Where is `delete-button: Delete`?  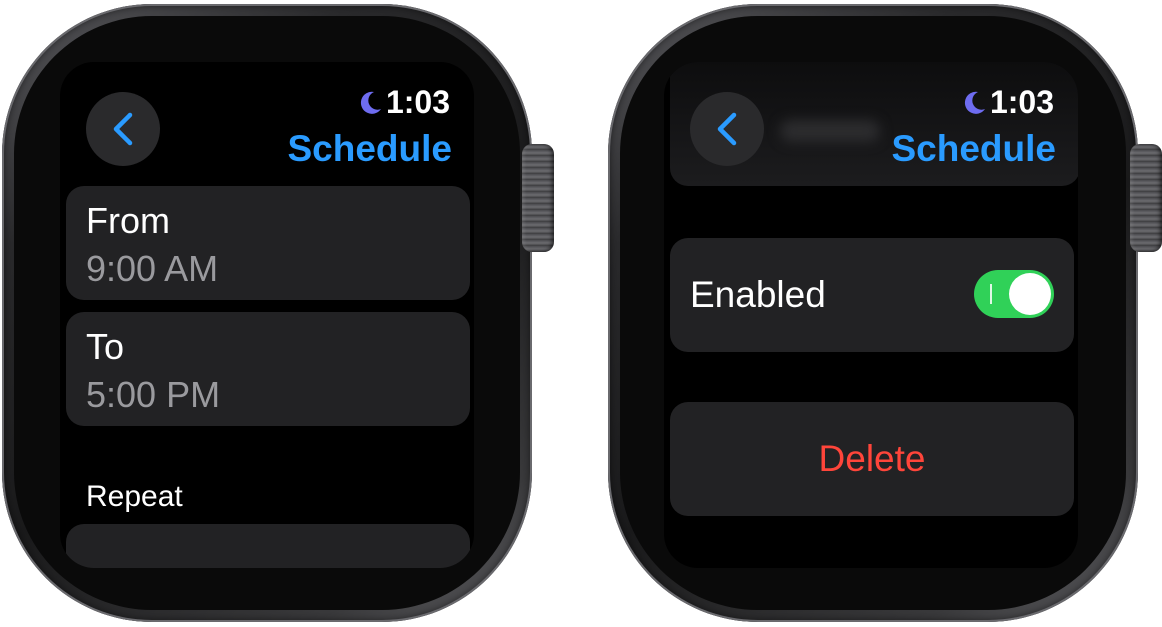
delete-button: Delete is located at coordinates (872, 459).